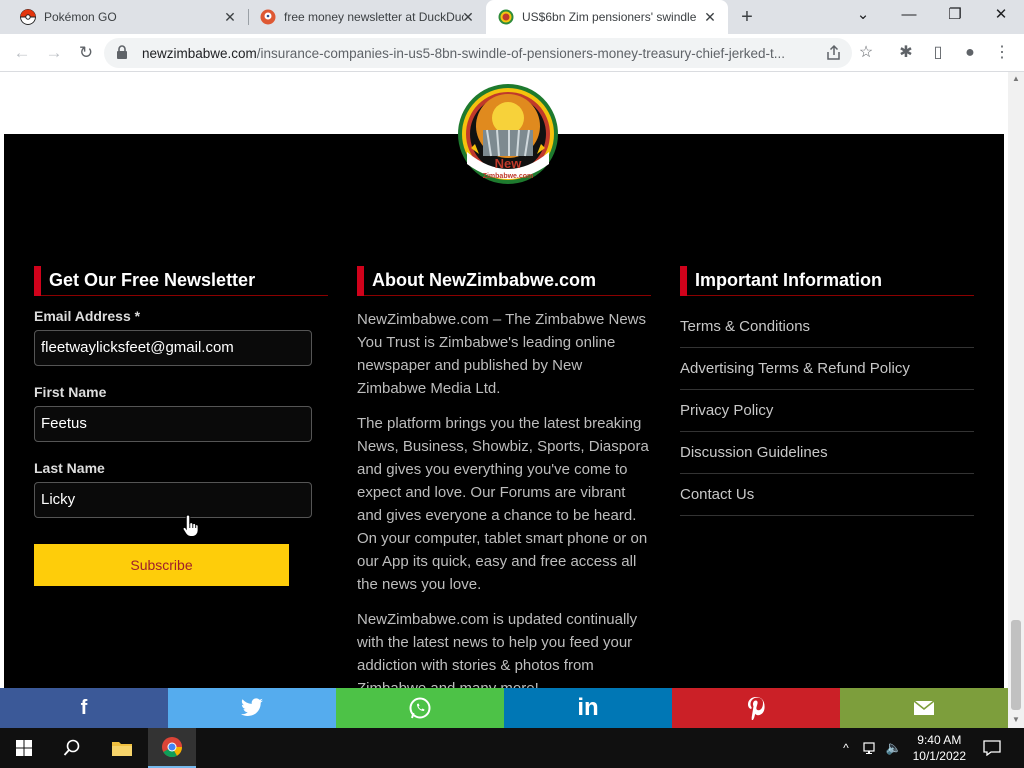  I want to click on reload-button: ↻, so click(86, 53).